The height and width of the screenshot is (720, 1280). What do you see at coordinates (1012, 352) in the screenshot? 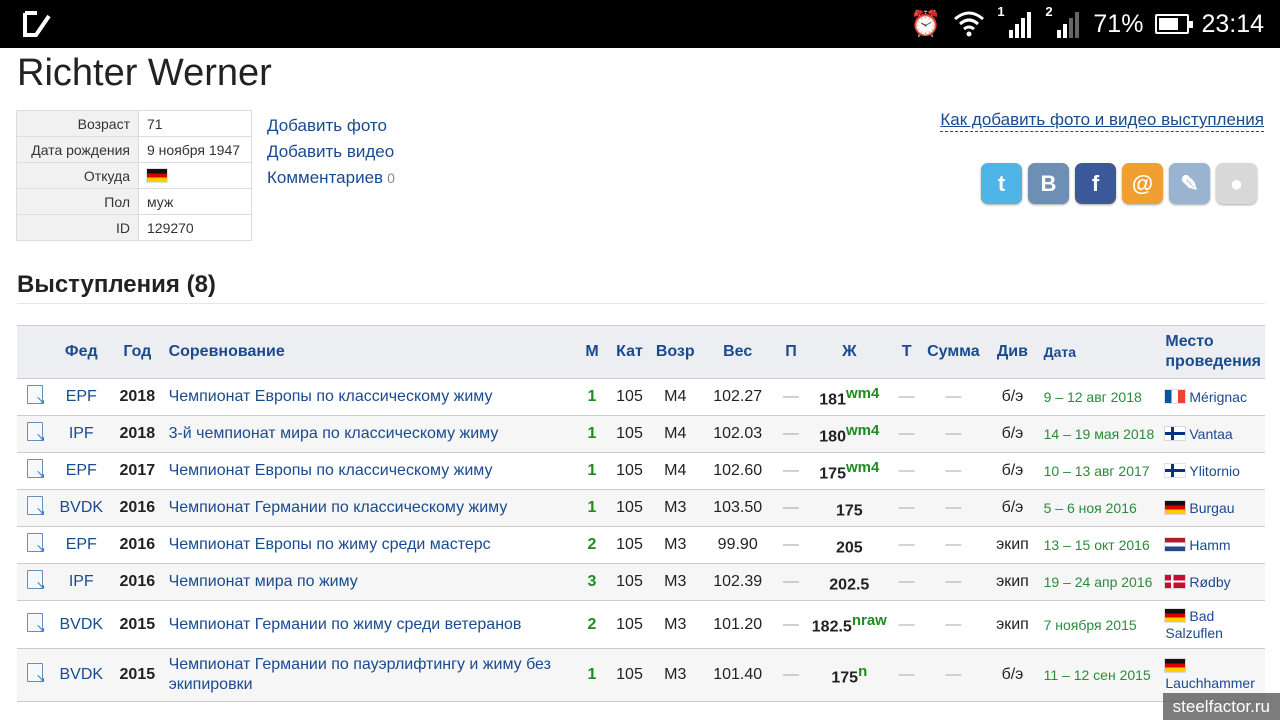
I see `col-division: Див` at bounding box center [1012, 352].